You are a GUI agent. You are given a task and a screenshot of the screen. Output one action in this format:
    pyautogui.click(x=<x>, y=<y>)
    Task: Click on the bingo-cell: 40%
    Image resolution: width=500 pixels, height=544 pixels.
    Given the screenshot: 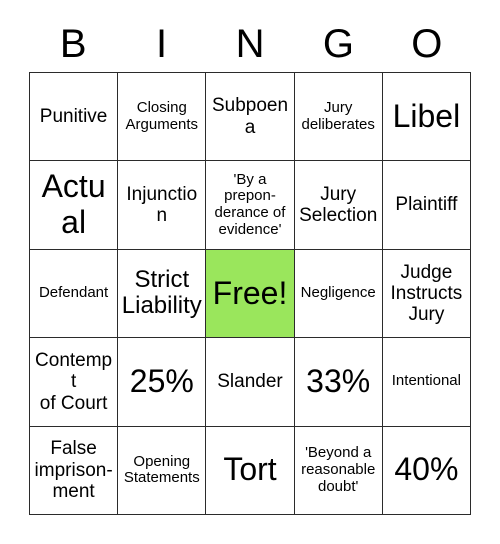 What is the action you would take?
    pyautogui.click(x=426, y=470)
    